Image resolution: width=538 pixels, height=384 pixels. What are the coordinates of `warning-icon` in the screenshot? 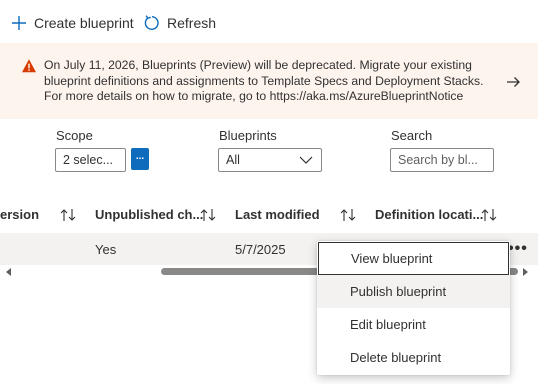 It's located at (29, 66).